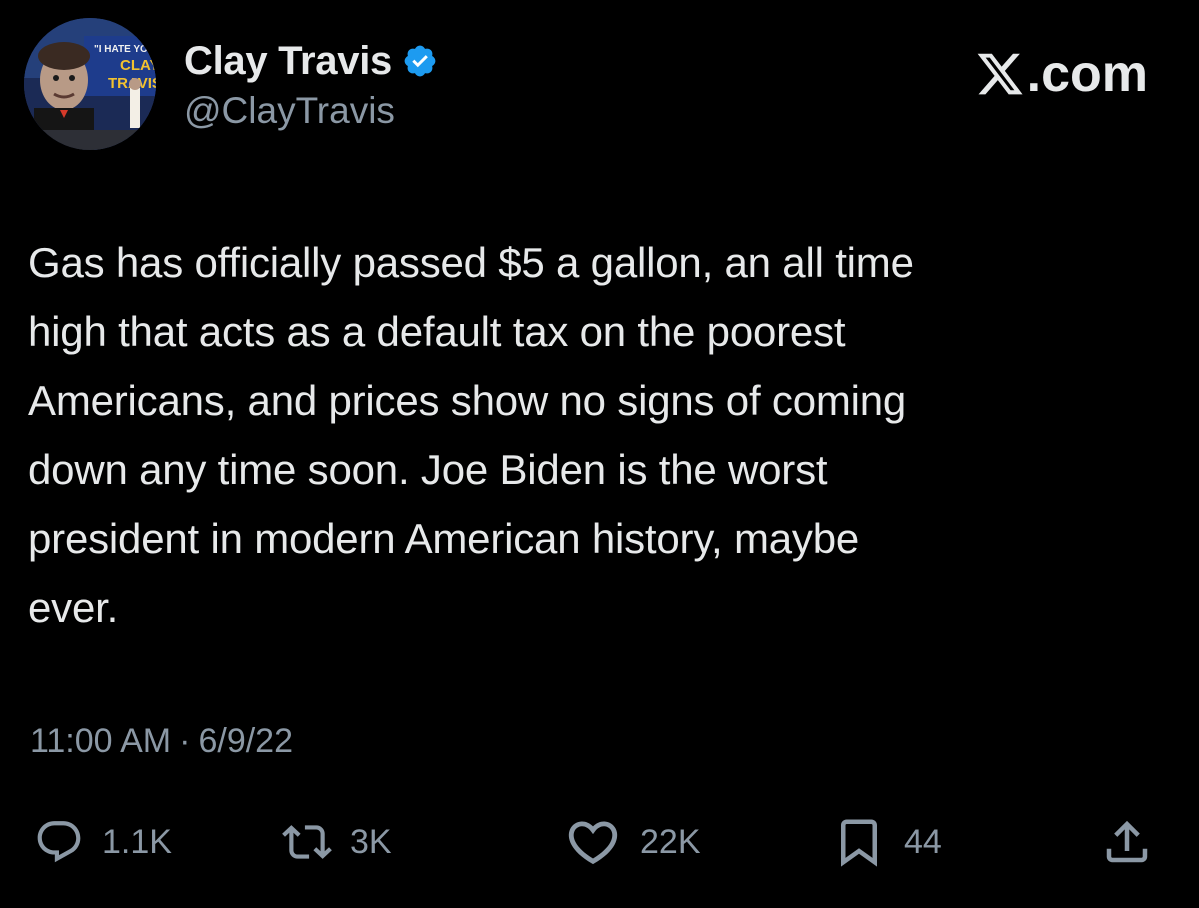 The image size is (1199, 908). I want to click on share-button, so click(1127, 842).